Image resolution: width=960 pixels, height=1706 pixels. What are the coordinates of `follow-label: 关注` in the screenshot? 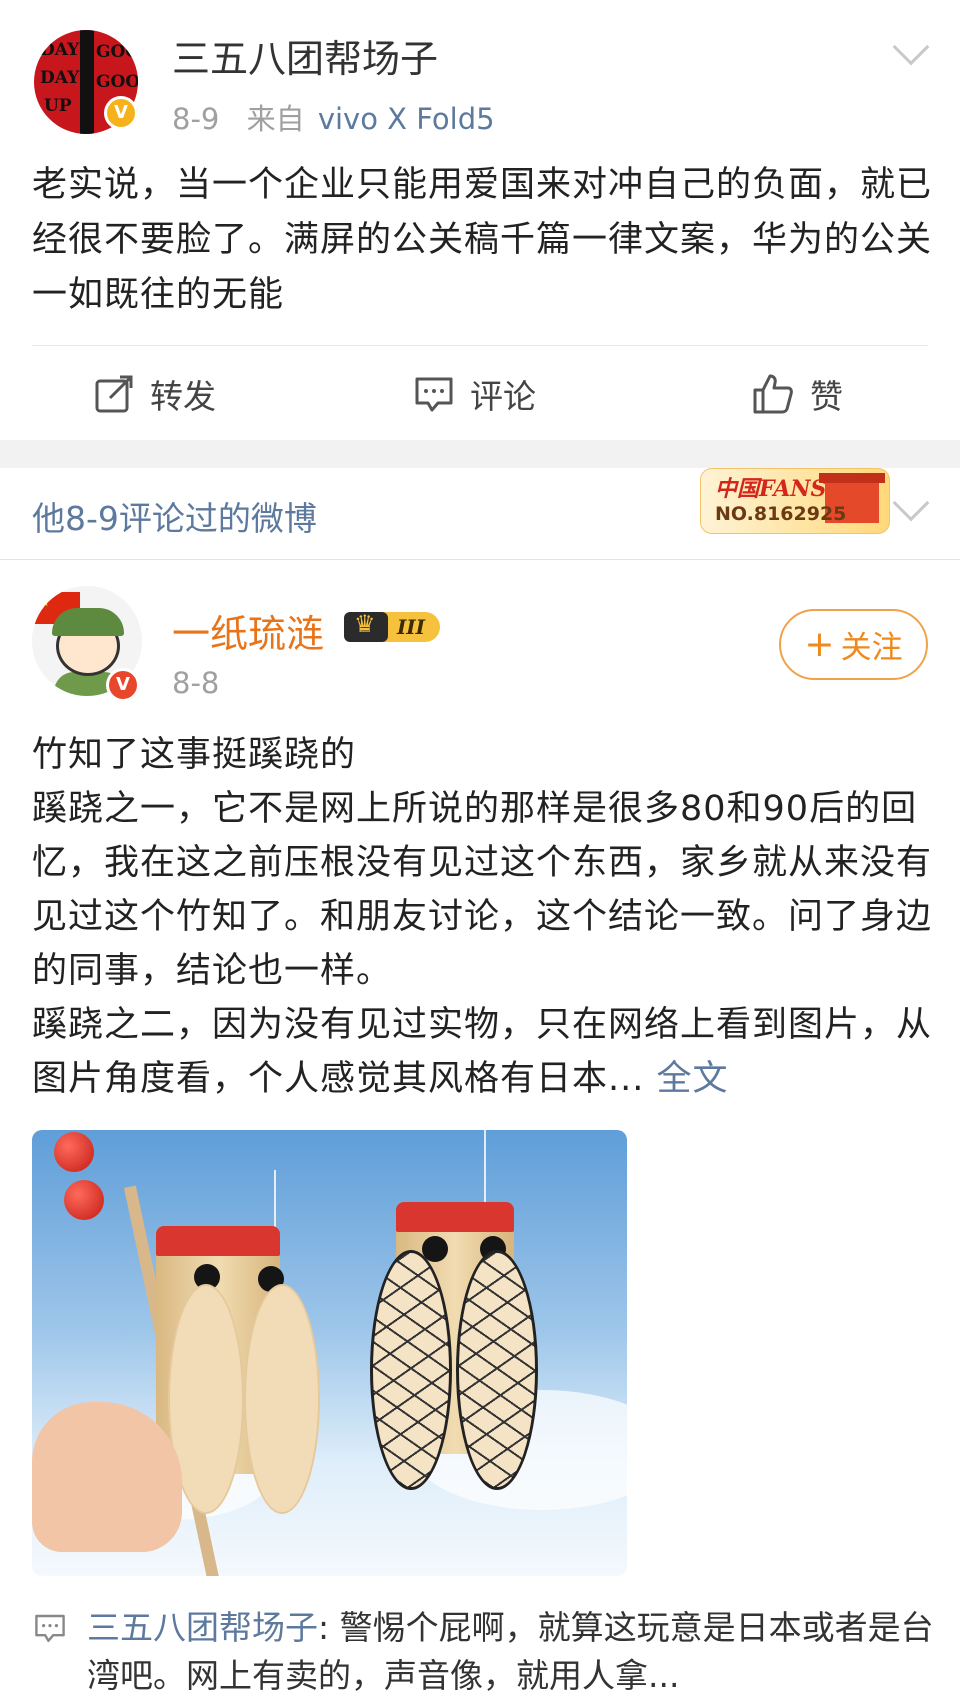 It's located at (871, 648).